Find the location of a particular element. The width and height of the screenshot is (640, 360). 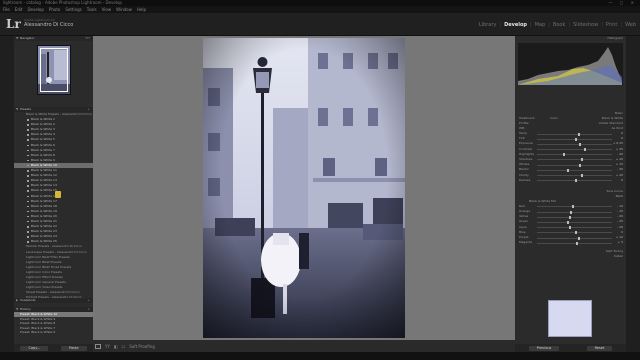

histogram-header: Histogram is located at coordinates (570, 38).